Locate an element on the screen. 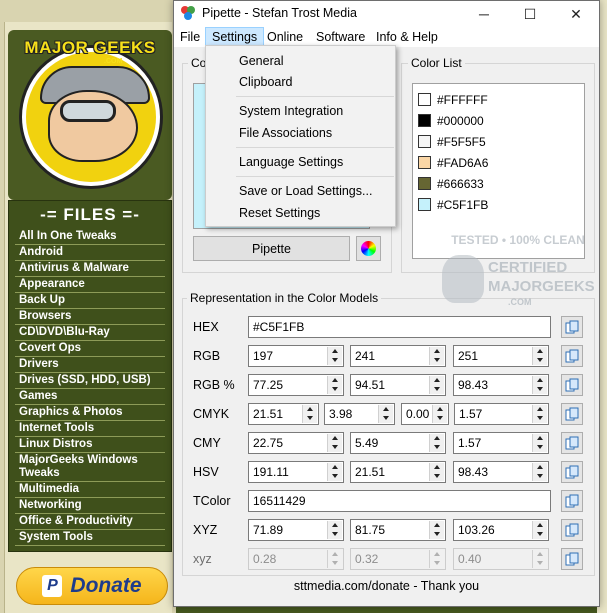  menu-online: Online is located at coordinates (285, 37).